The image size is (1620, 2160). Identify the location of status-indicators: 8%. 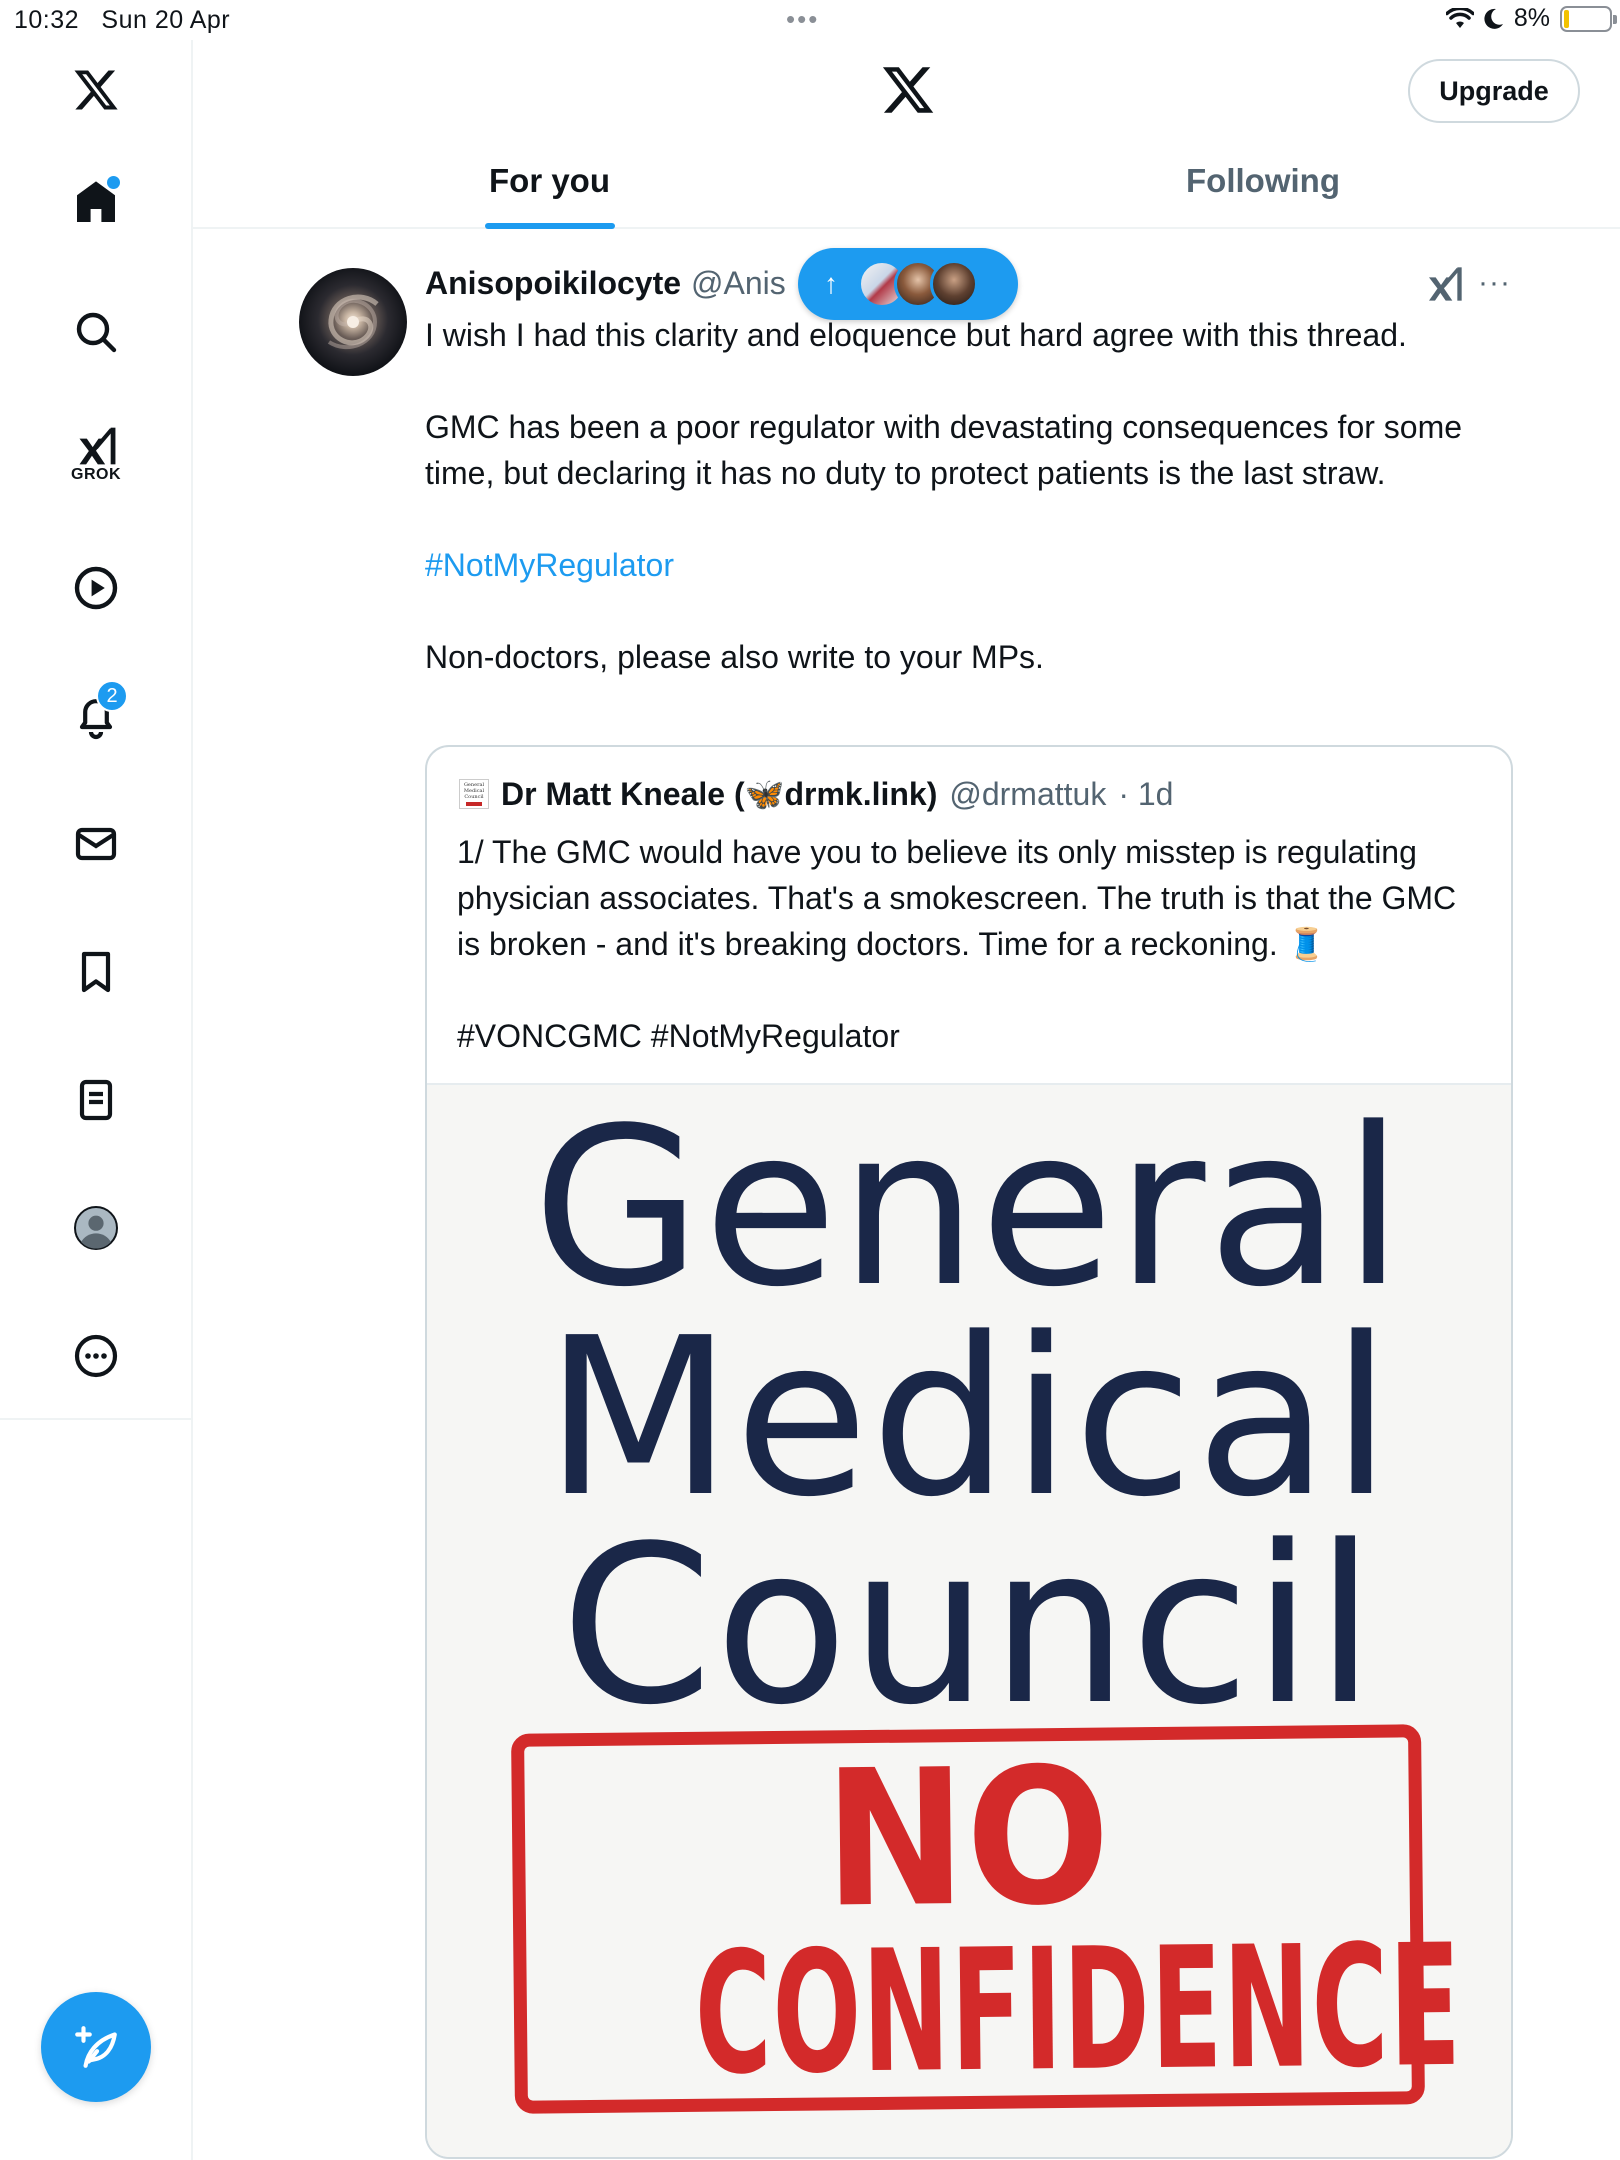
(1531, 18).